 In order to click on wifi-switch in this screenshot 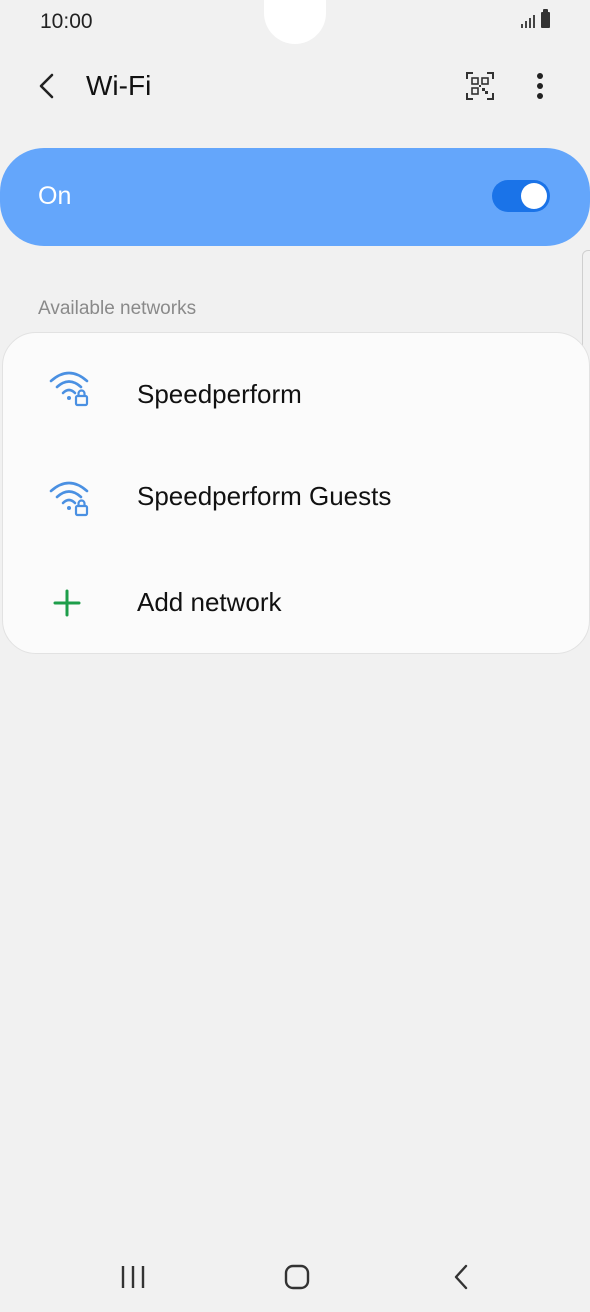, I will do `click(521, 196)`.